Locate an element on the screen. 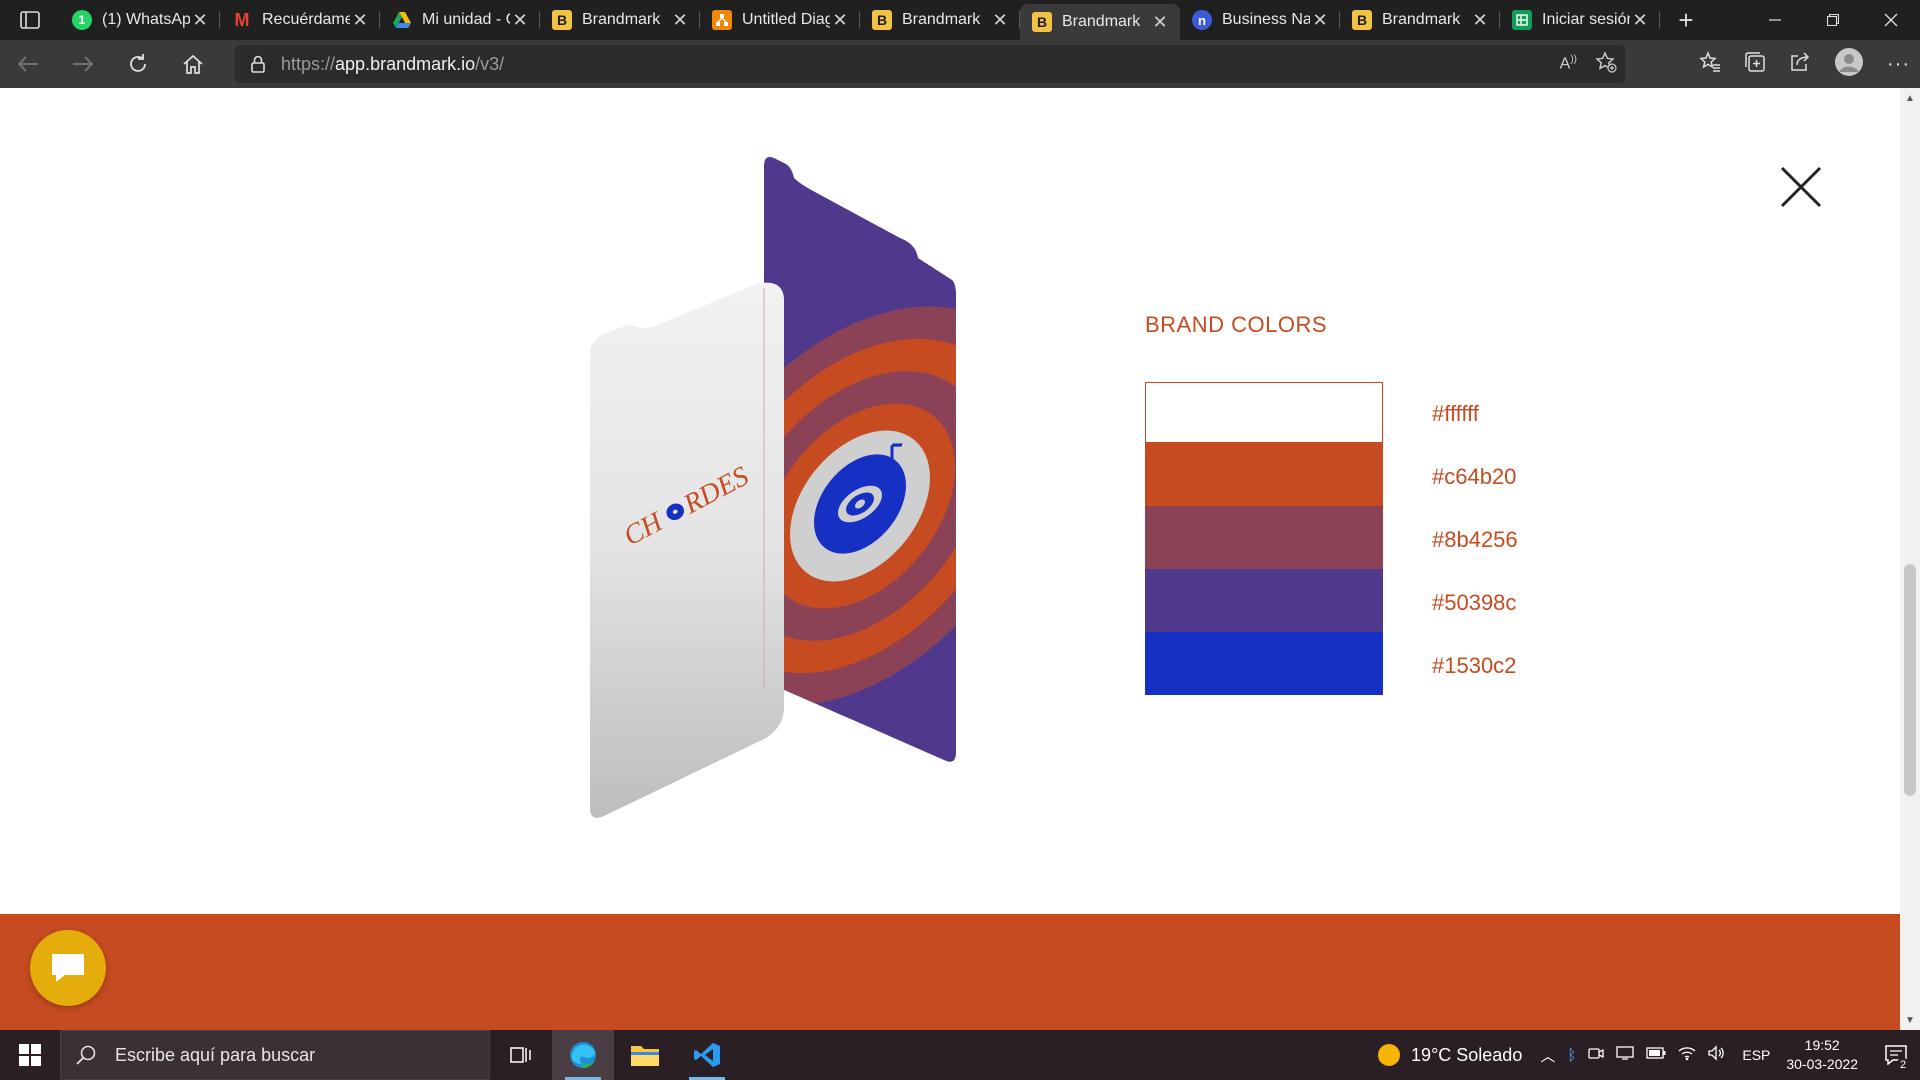 The width and height of the screenshot is (1920, 1080). taskbar-vscode is located at coordinates (707, 1055).